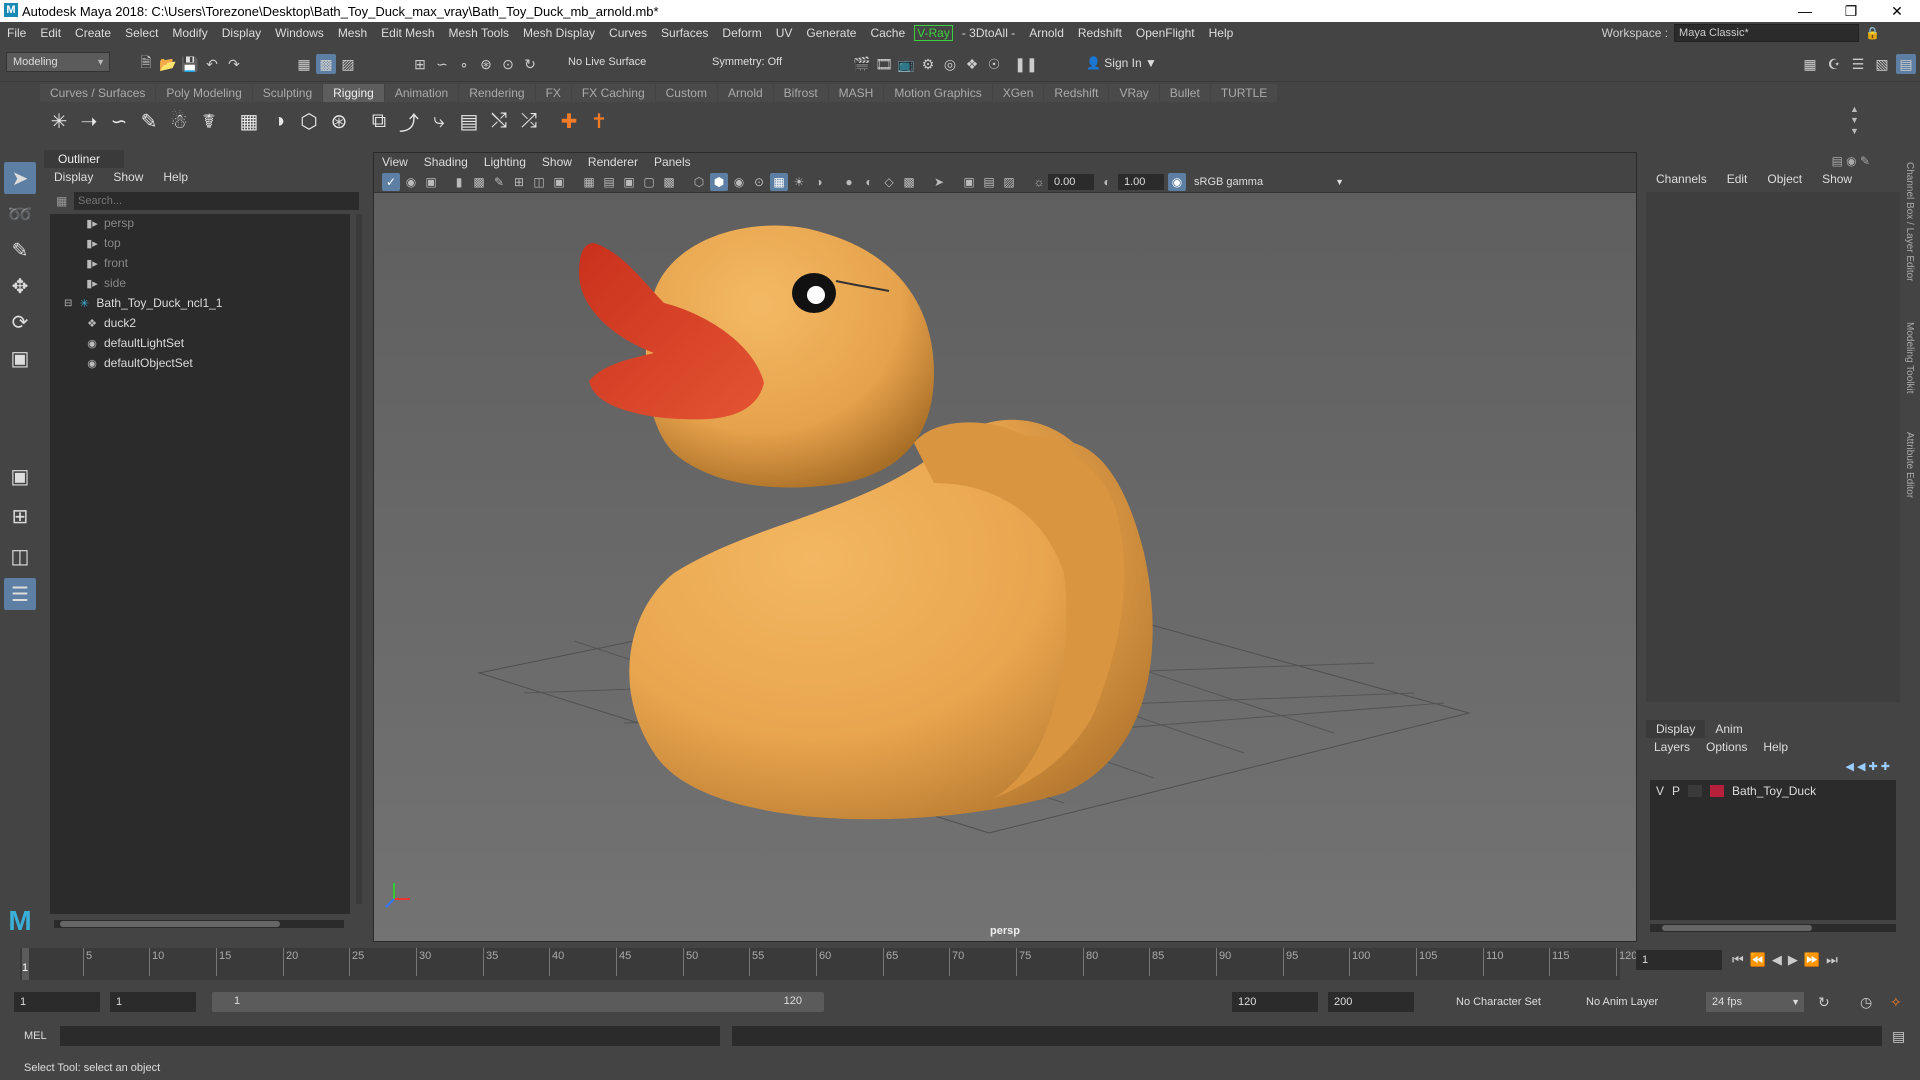  Describe the element at coordinates (304, 64) in the screenshot. I see `select-hierarchy-icon: ▦` at that location.